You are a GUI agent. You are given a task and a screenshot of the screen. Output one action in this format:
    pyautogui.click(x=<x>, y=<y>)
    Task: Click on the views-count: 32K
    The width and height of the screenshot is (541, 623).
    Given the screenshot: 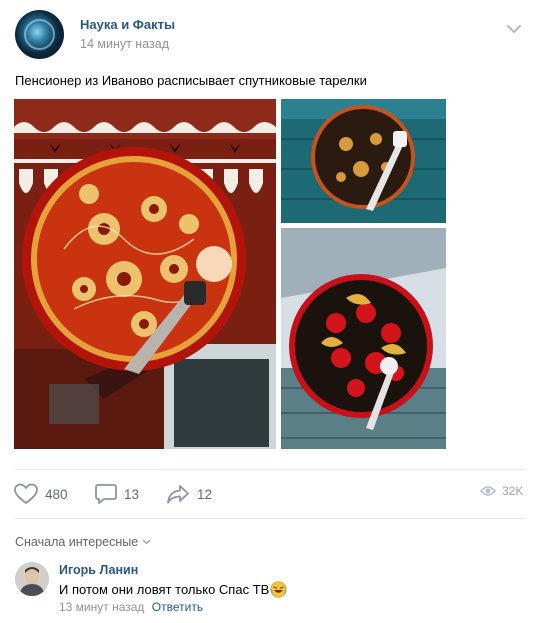 What is the action you would take?
    pyautogui.click(x=513, y=491)
    